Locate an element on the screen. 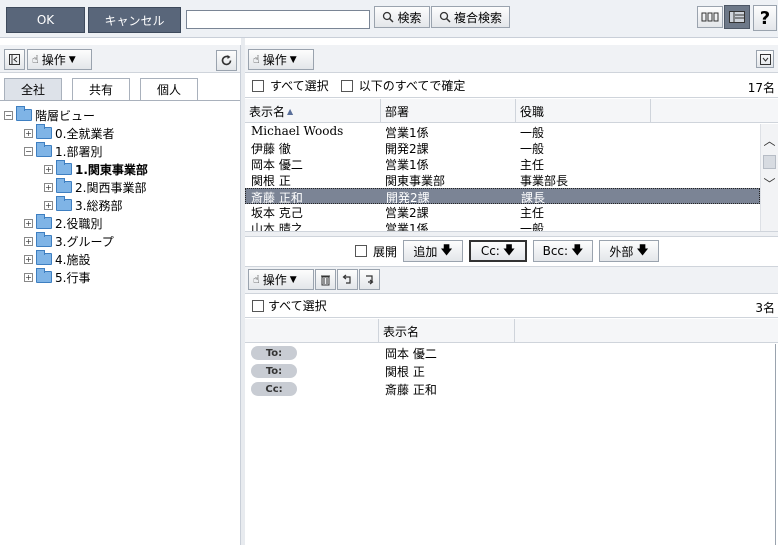 The width and height of the screenshot is (778, 545). help-button: ? is located at coordinates (765, 18).